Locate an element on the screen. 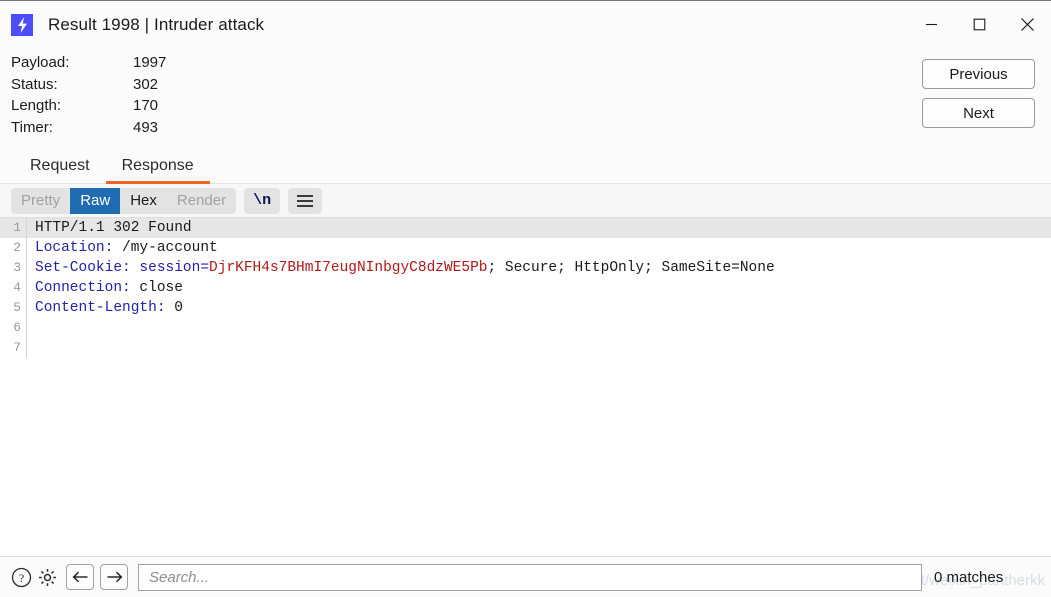  code-token: close is located at coordinates (156, 288).